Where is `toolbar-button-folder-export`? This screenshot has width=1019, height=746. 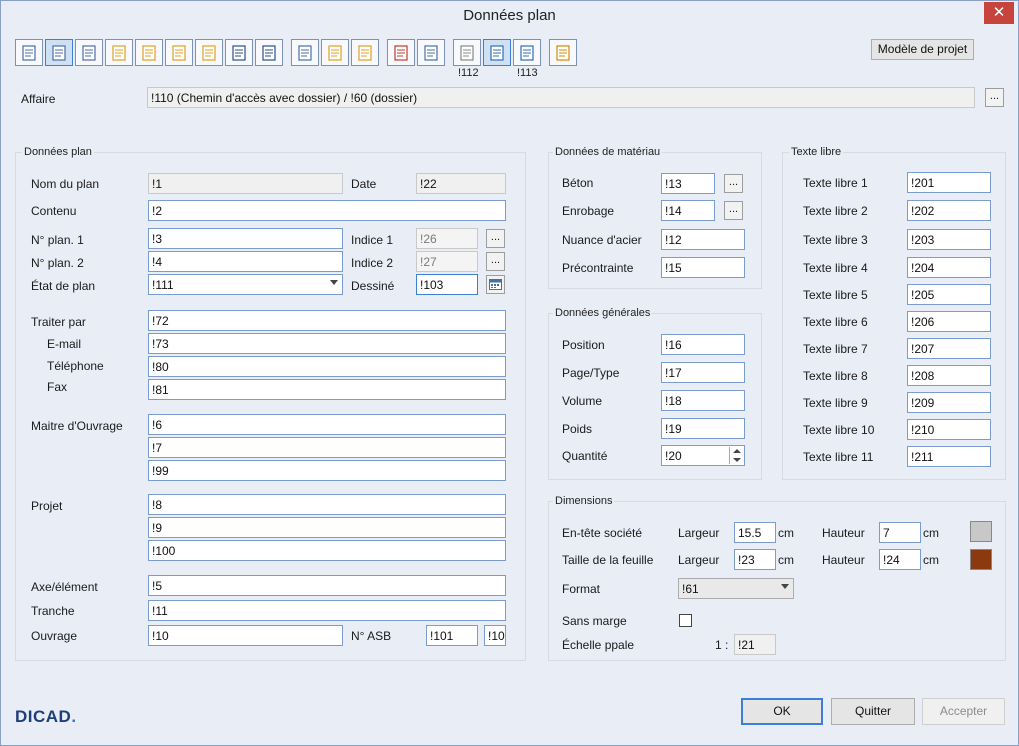
toolbar-button-folder-export is located at coordinates (335, 52).